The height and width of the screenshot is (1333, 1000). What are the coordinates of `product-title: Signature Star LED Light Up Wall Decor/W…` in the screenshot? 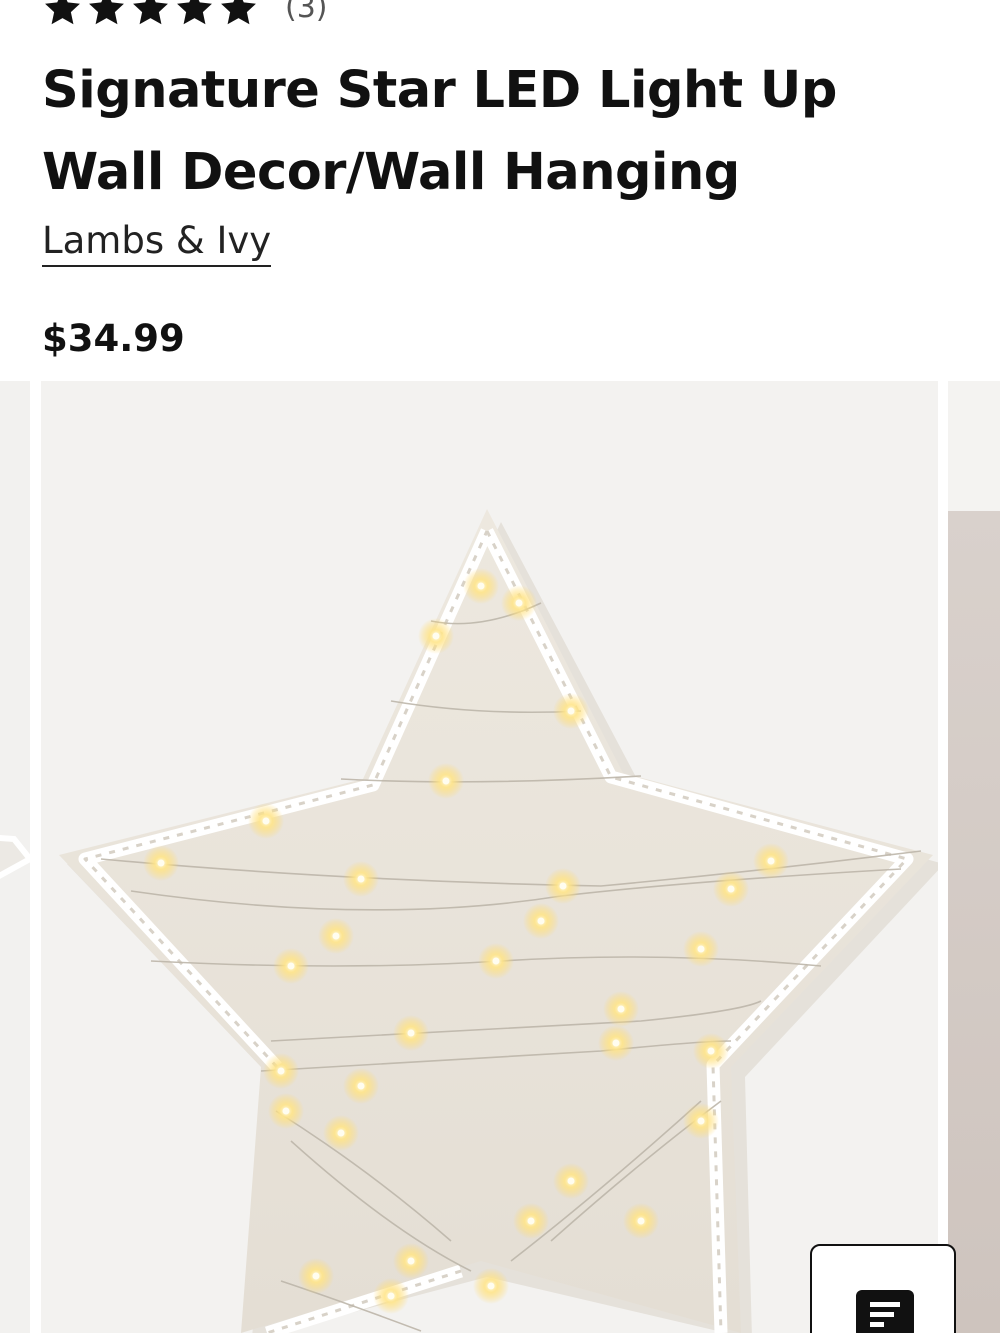 It's located at (439, 131).